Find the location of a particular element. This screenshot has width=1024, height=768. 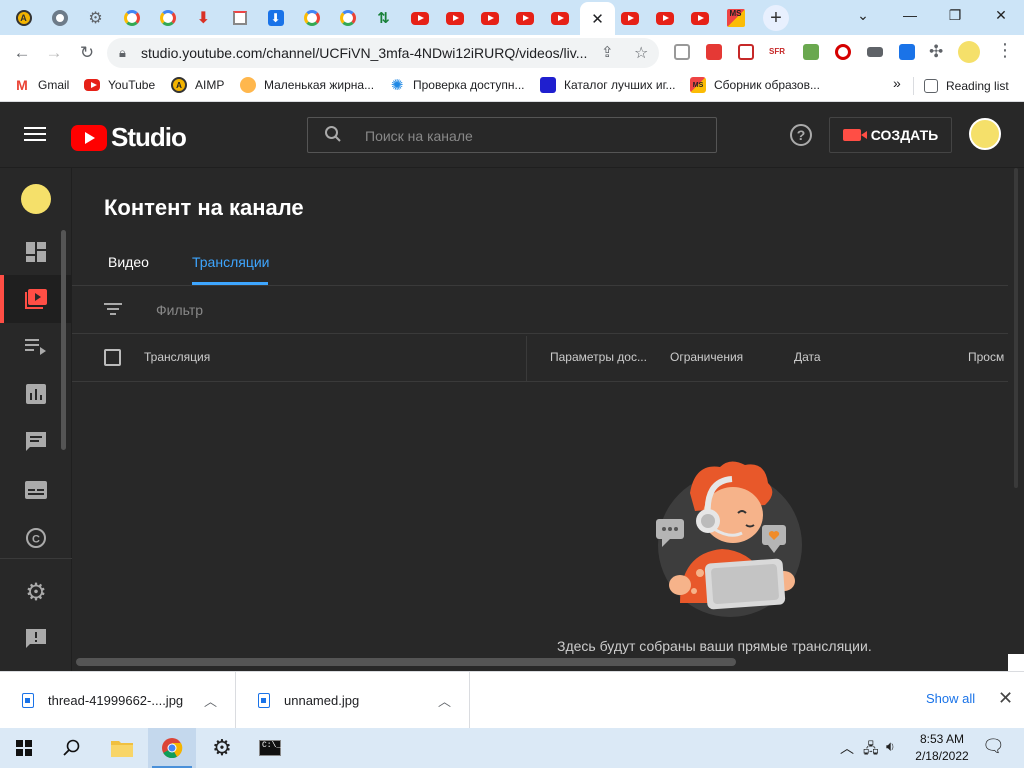

menu-hamburger-icon is located at coordinates (35, 134).